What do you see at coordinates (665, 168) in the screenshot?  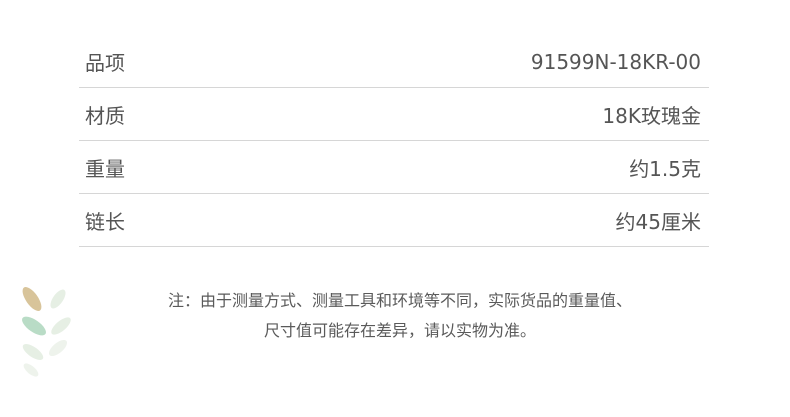 I see `spec-value-weight: 约1.5克` at bounding box center [665, 168].